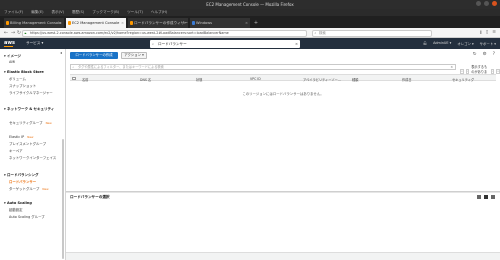 The height and width of the screenshot is (260, 500). I want to click on panel-top-icons: ↻ ⚙ ?, so click(484, 54).